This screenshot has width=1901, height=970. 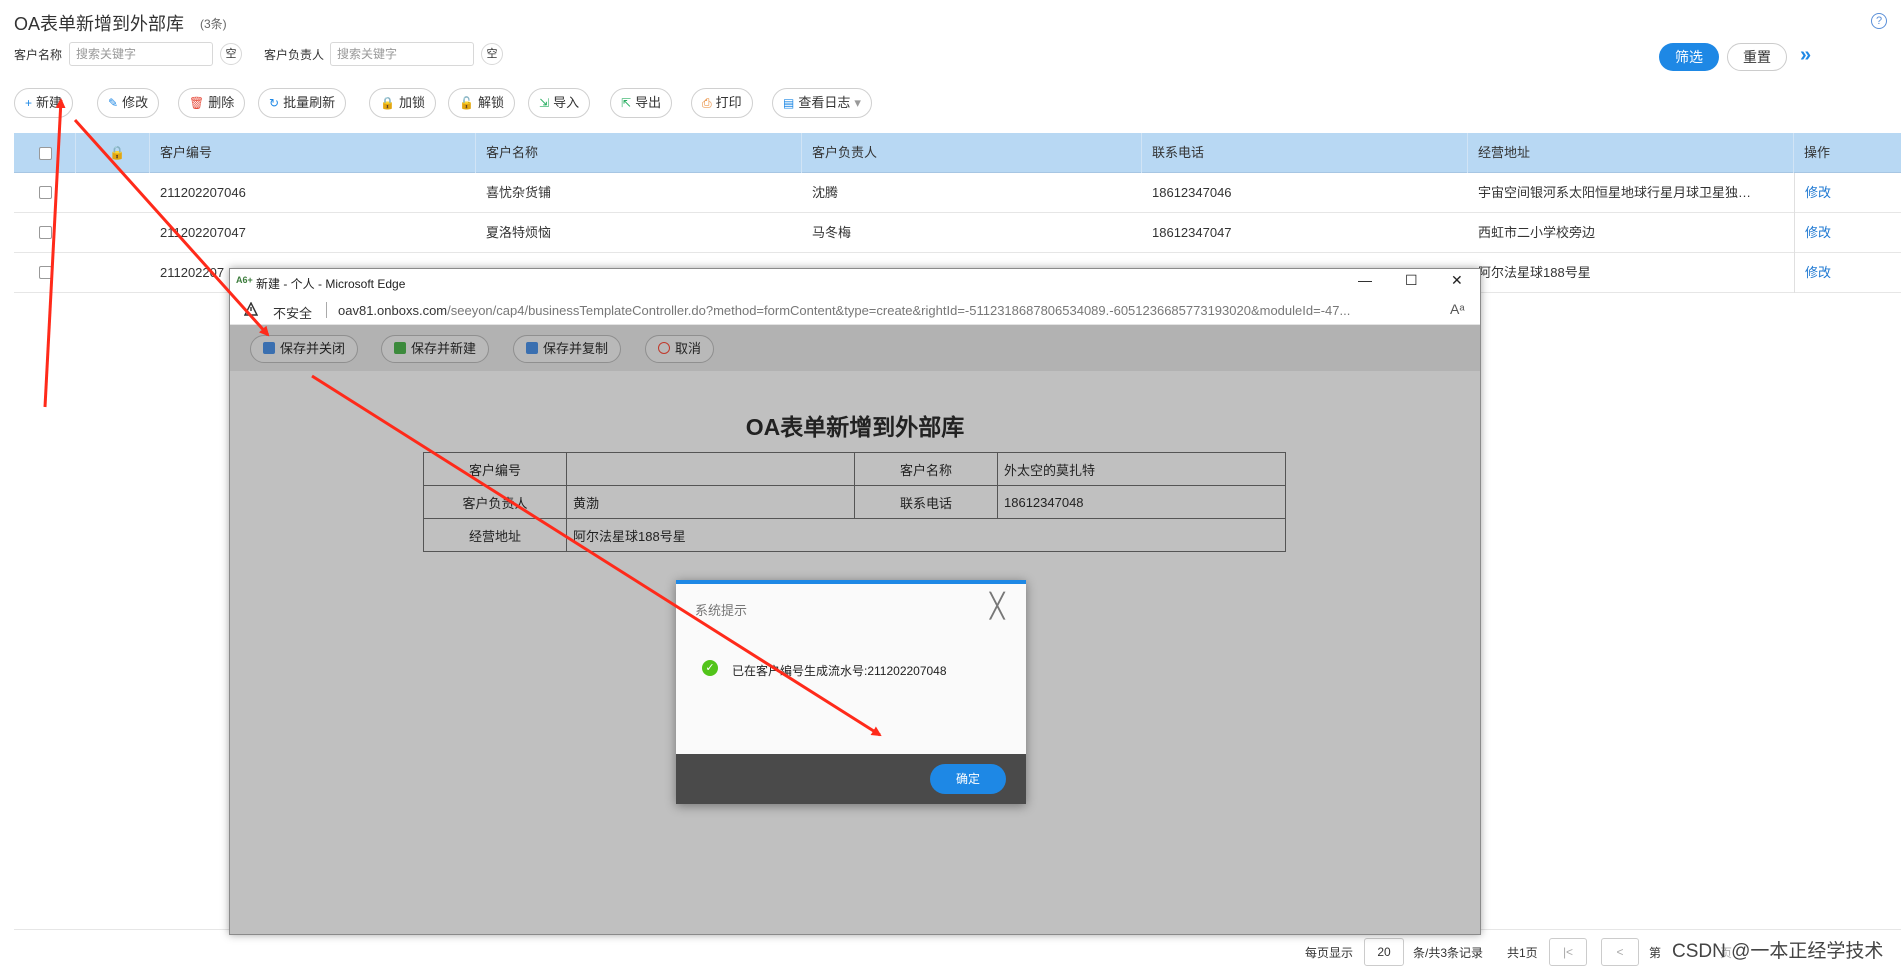 I want to click on view-log-button: ▤ 查看日志 ▾, so click(x=822, y=103).